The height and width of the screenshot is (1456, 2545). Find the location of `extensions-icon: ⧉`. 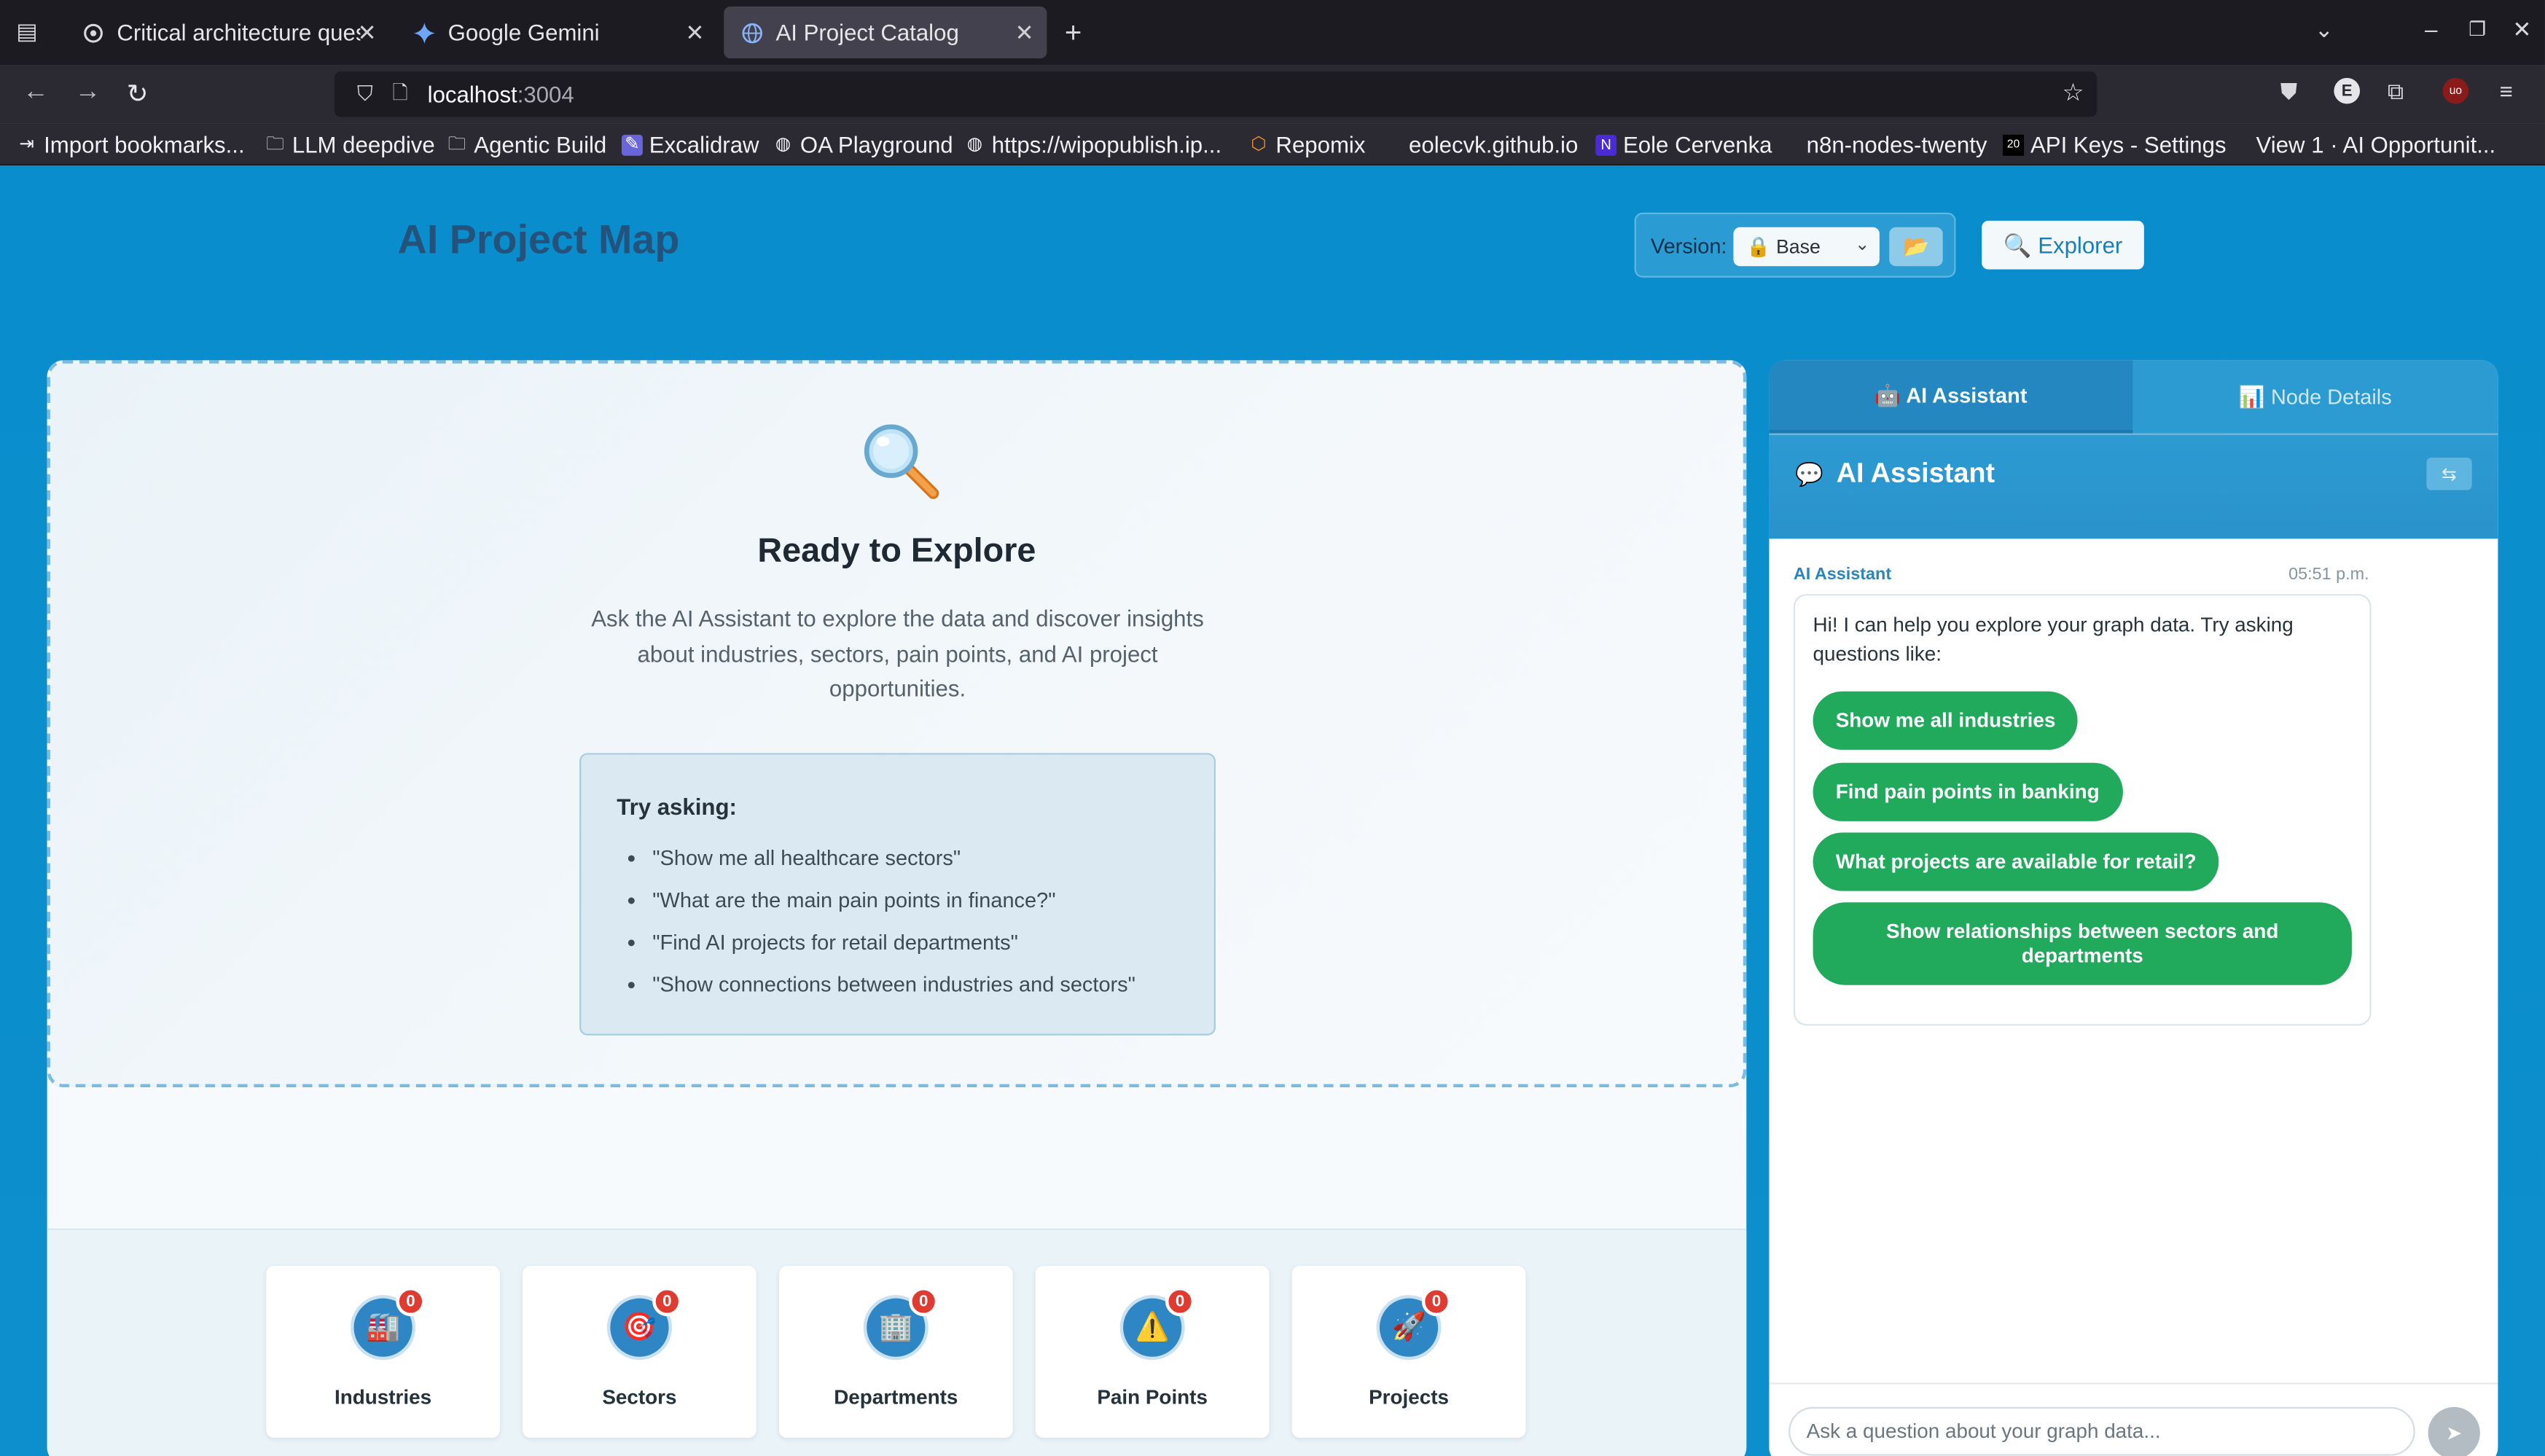

extensions-icon: ⧉ is located at coordinates (2396, 92).